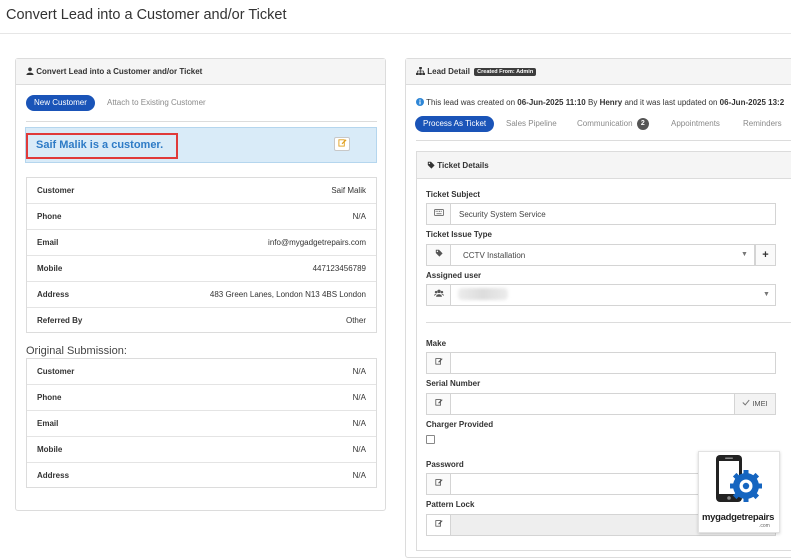  I want to click on table-row: Email info@mygadgetrepairs.com, so click(201, 243).